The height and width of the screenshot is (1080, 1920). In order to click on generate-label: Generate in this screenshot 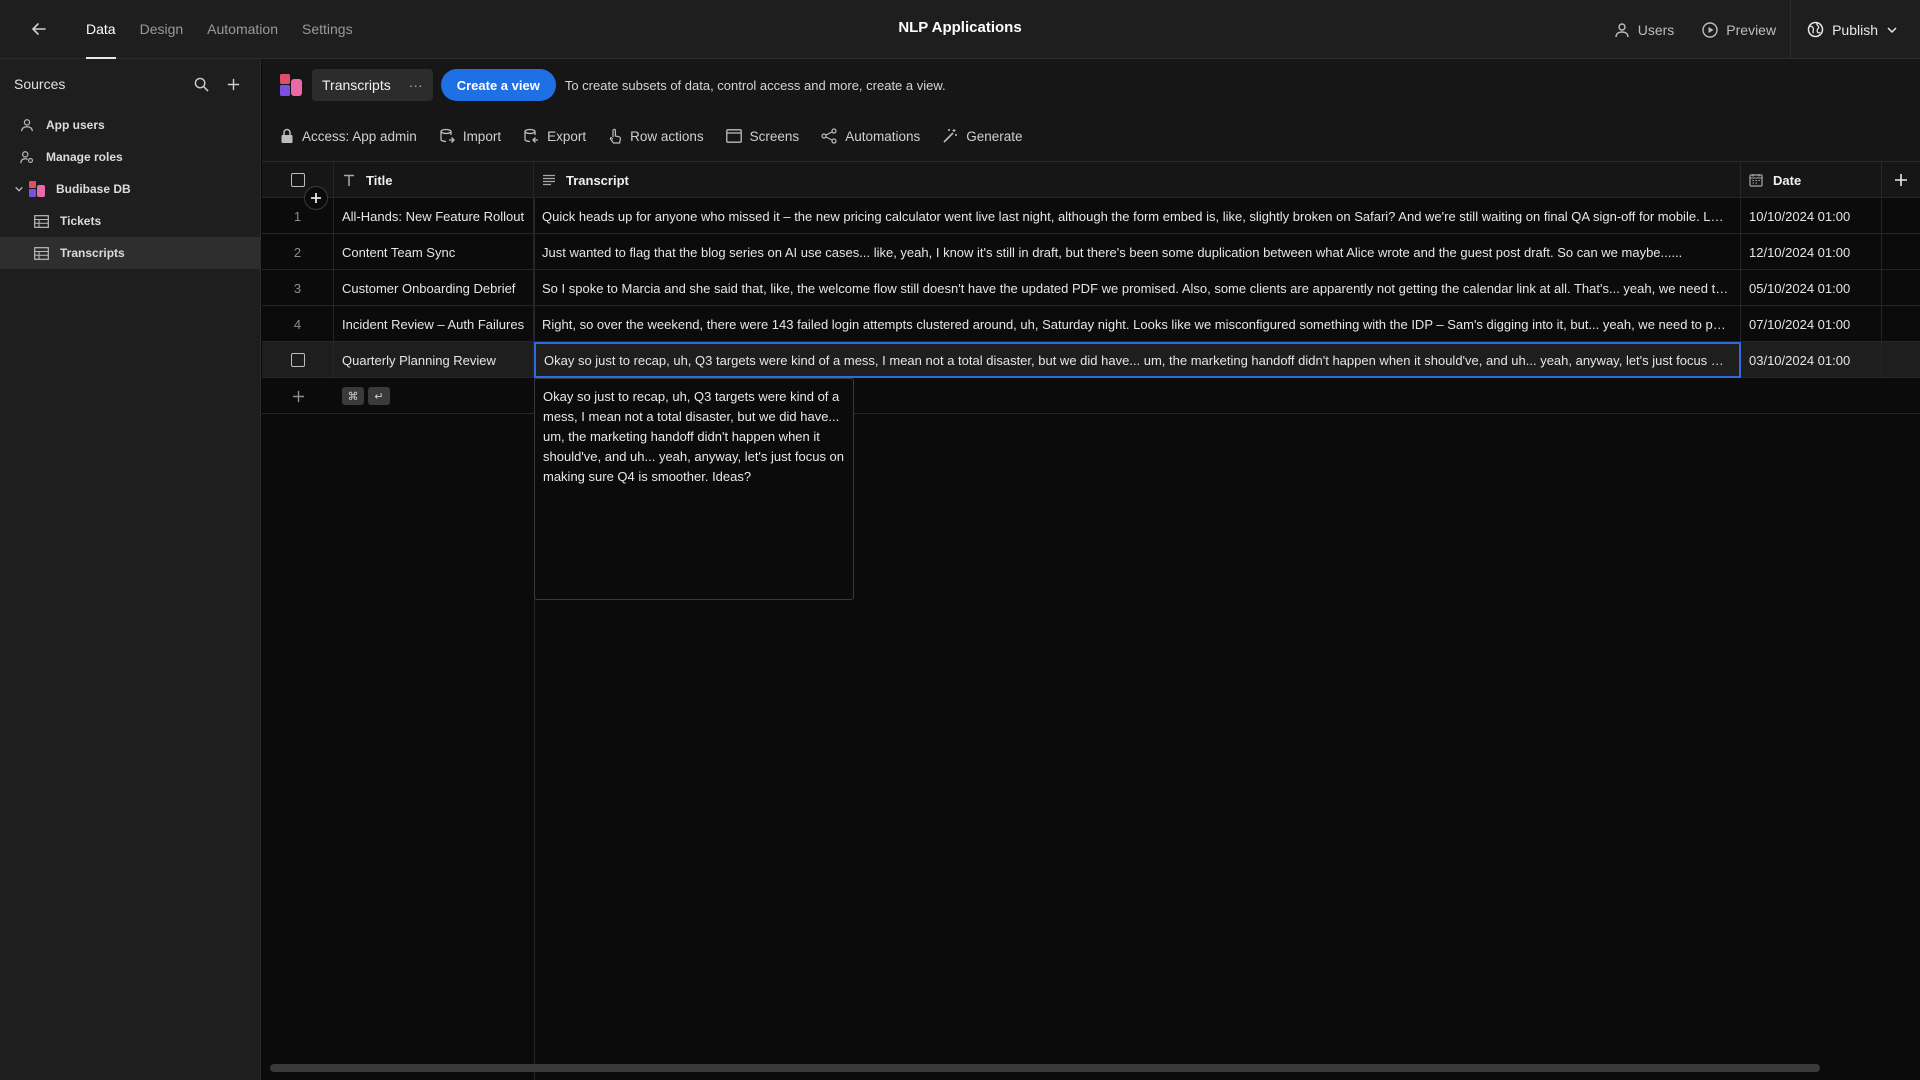, I will do `click(994, 136)`.